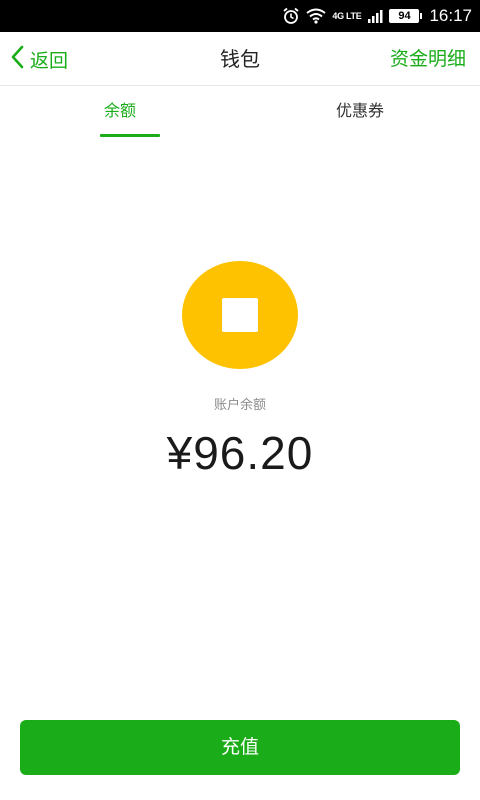 The height and width of the screenshot is (800, 480). Describe the element at coordinates (450, 15) in the screenshot. I see `status-time: 16:17` at that location.